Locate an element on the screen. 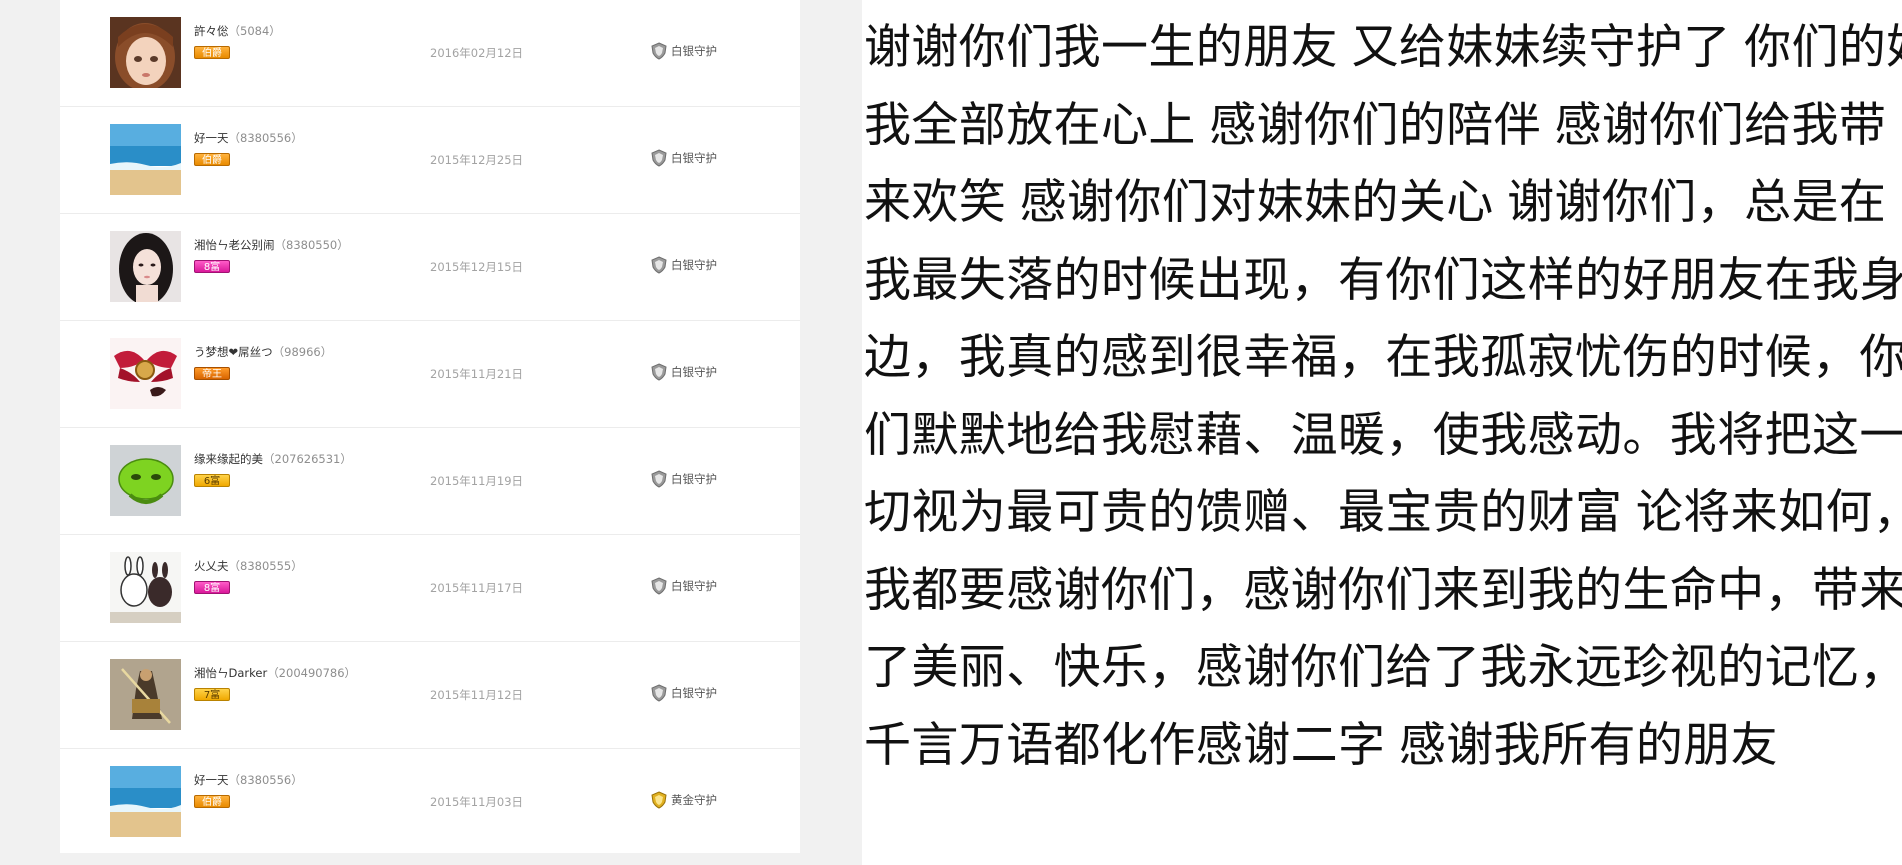 This screenshot has width=1902, height=865. guard-date: 2015年11月12日 is located at coordinates (477, 695).